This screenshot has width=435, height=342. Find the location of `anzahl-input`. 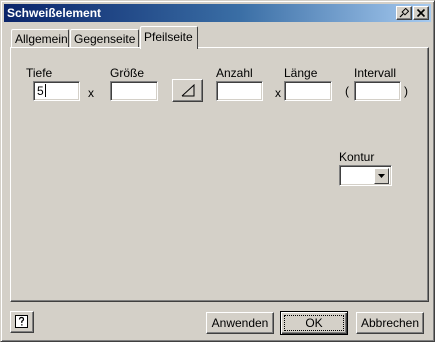

anzahl-input is located at coordinates (239, 91).